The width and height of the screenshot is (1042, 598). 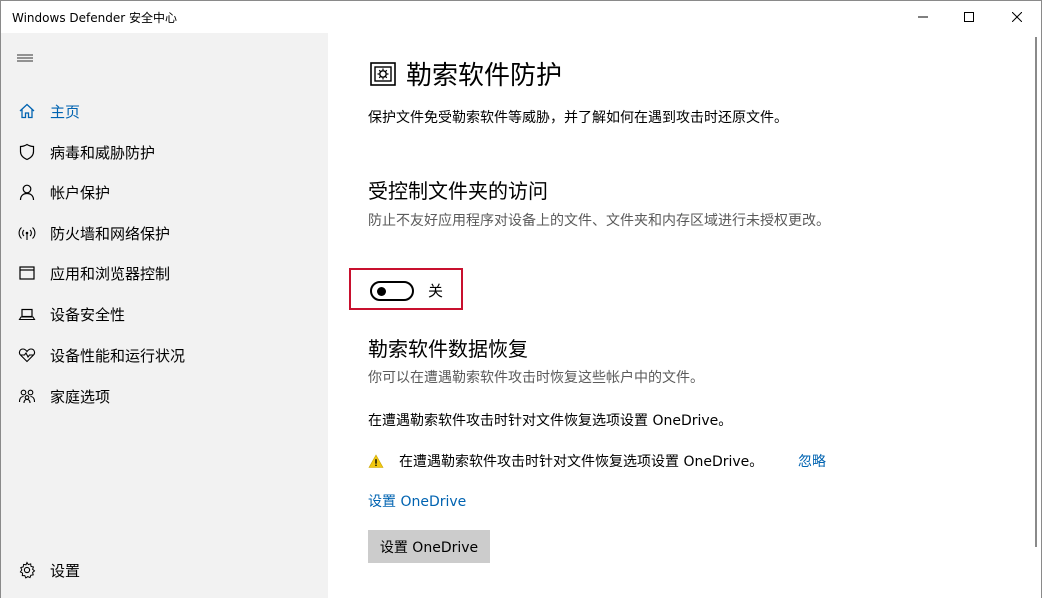 What do you see at coordinates (88, 314) in the screenshot?
I see `sidebar-item-label: 设备安全性` at bounding box center [88, 314].